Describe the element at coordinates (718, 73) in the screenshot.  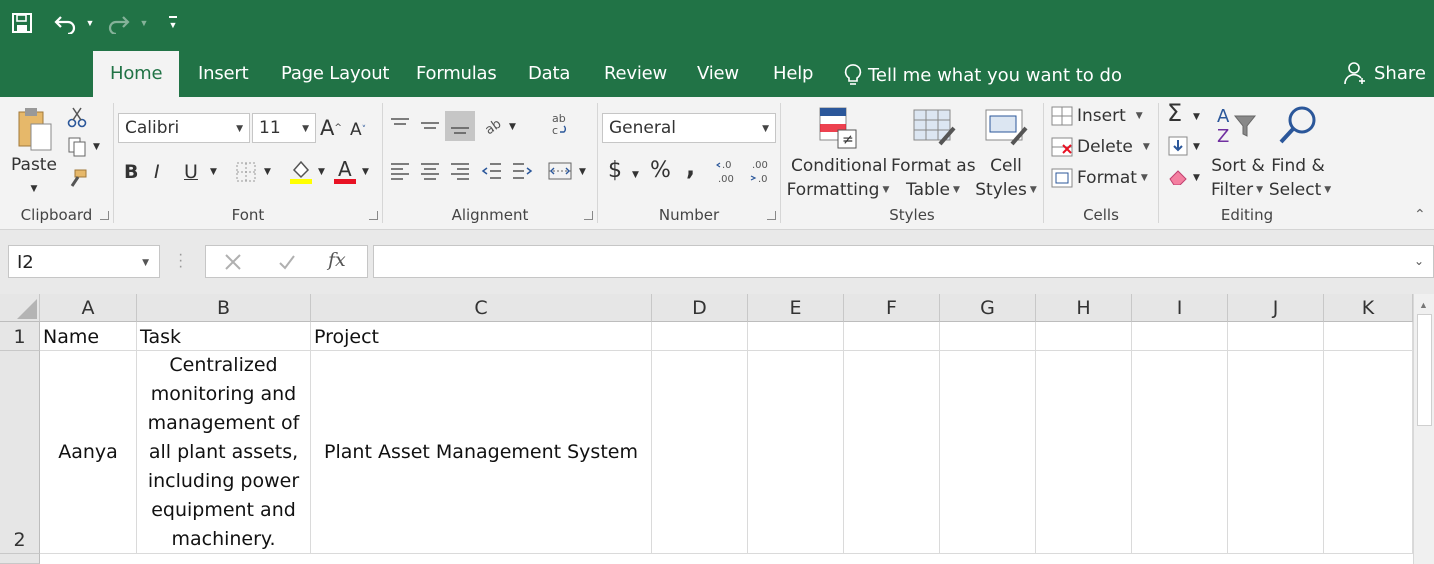
I see `tab-view: View` at that location.